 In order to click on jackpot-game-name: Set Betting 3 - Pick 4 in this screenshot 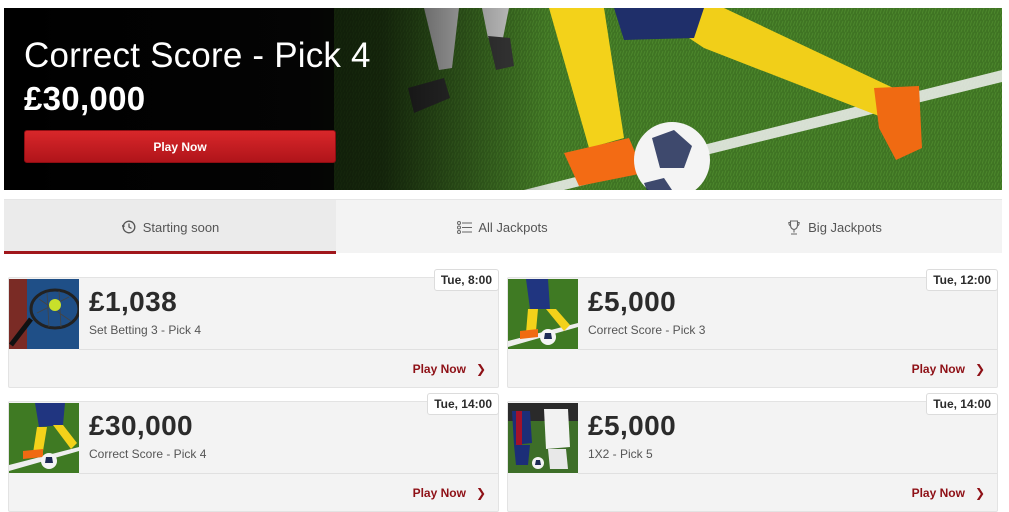, I will do `click(145, 330)`.